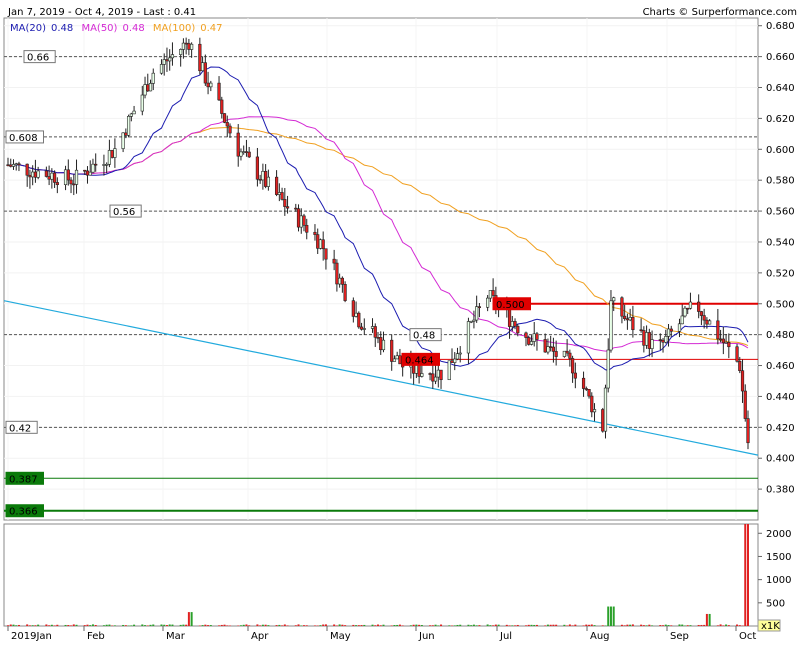  What do you see at coordinates (133, 28) in the screenshot?
I see `legend-ma50-value: 0.48` at bounding box center [133, 28].